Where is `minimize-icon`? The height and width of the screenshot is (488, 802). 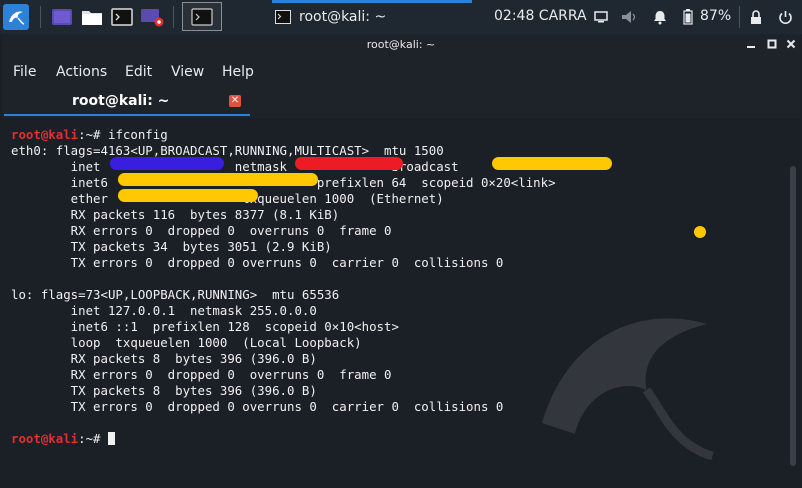 minimize-icon is located at coordinates (751, 47).